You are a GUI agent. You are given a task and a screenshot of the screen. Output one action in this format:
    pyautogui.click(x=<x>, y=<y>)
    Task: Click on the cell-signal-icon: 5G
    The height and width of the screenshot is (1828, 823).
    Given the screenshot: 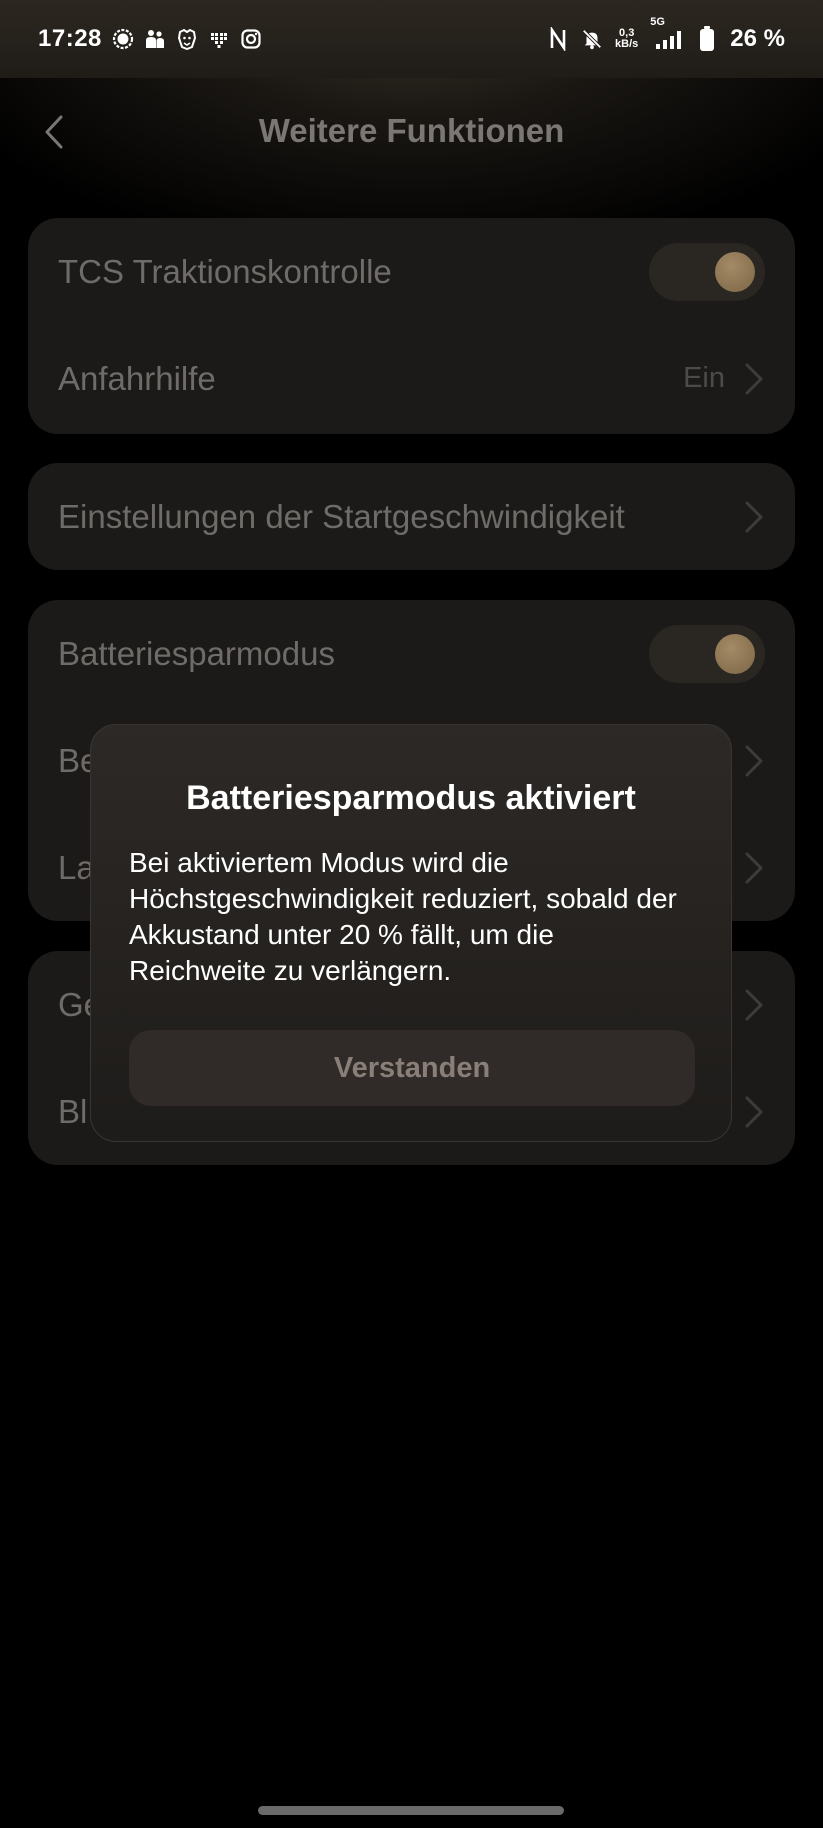 What is the action you would take?
    pyautogui.click(x=667, y=33)
    